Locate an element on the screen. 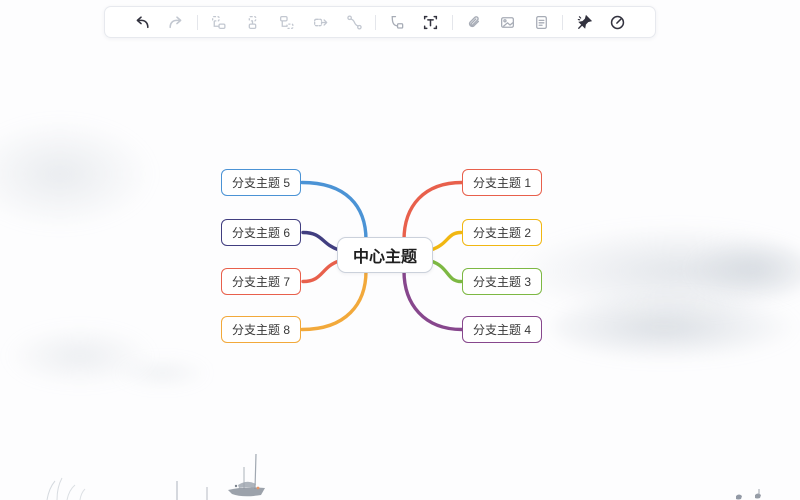 The image size is (800, 500). text-icon is located at coordinates (431, 22).